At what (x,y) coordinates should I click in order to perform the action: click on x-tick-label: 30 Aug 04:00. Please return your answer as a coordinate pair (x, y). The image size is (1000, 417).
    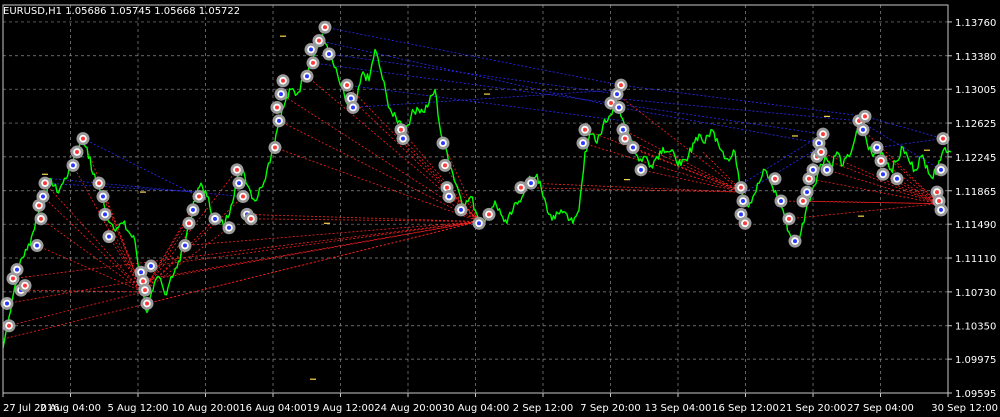
    Looking at the image, I should click on (475, 408).